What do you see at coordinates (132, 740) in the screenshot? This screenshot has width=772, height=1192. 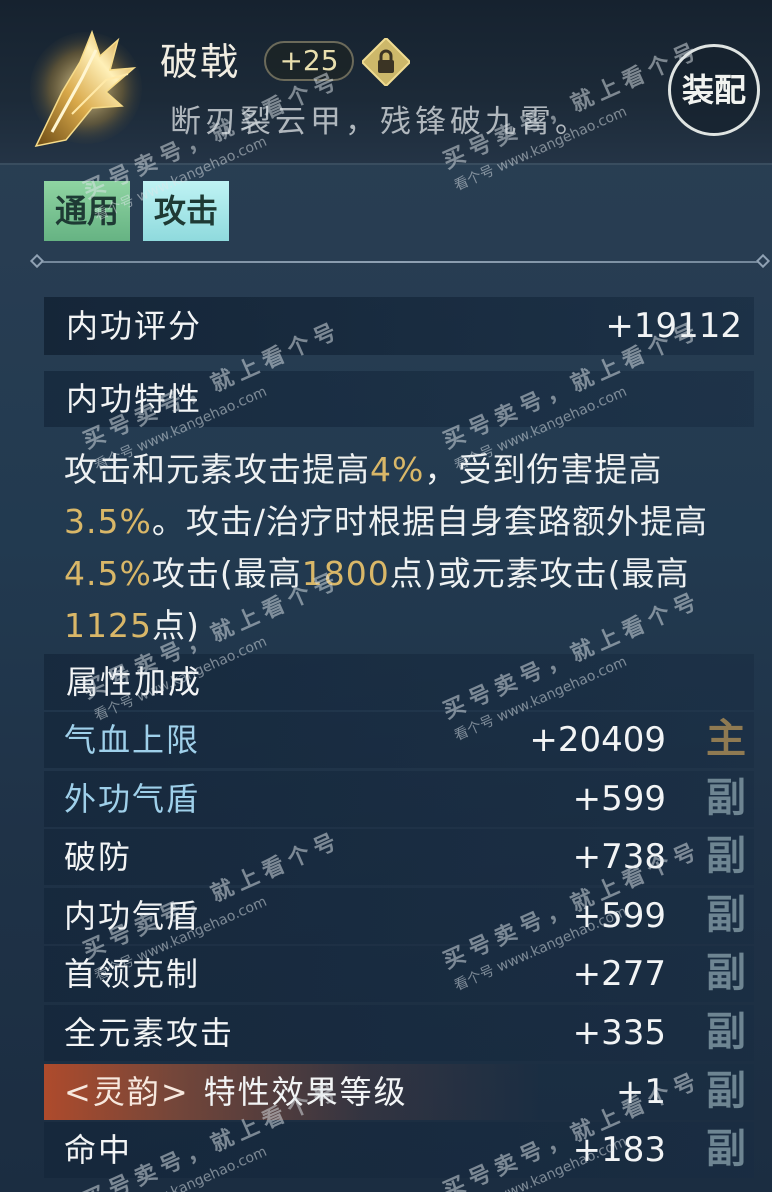 I see `attribute-label: 气血上限` at bounding box center [132, 740].